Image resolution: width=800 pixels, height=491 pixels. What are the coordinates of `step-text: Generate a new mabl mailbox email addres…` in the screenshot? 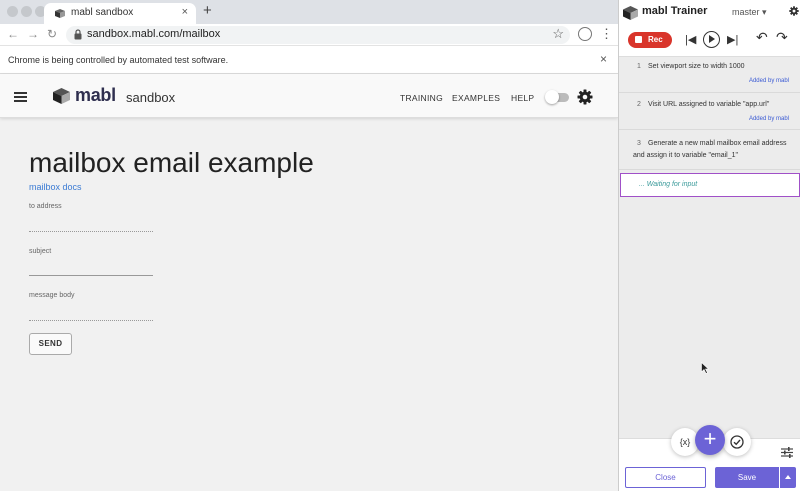 It's located at (710, 149).